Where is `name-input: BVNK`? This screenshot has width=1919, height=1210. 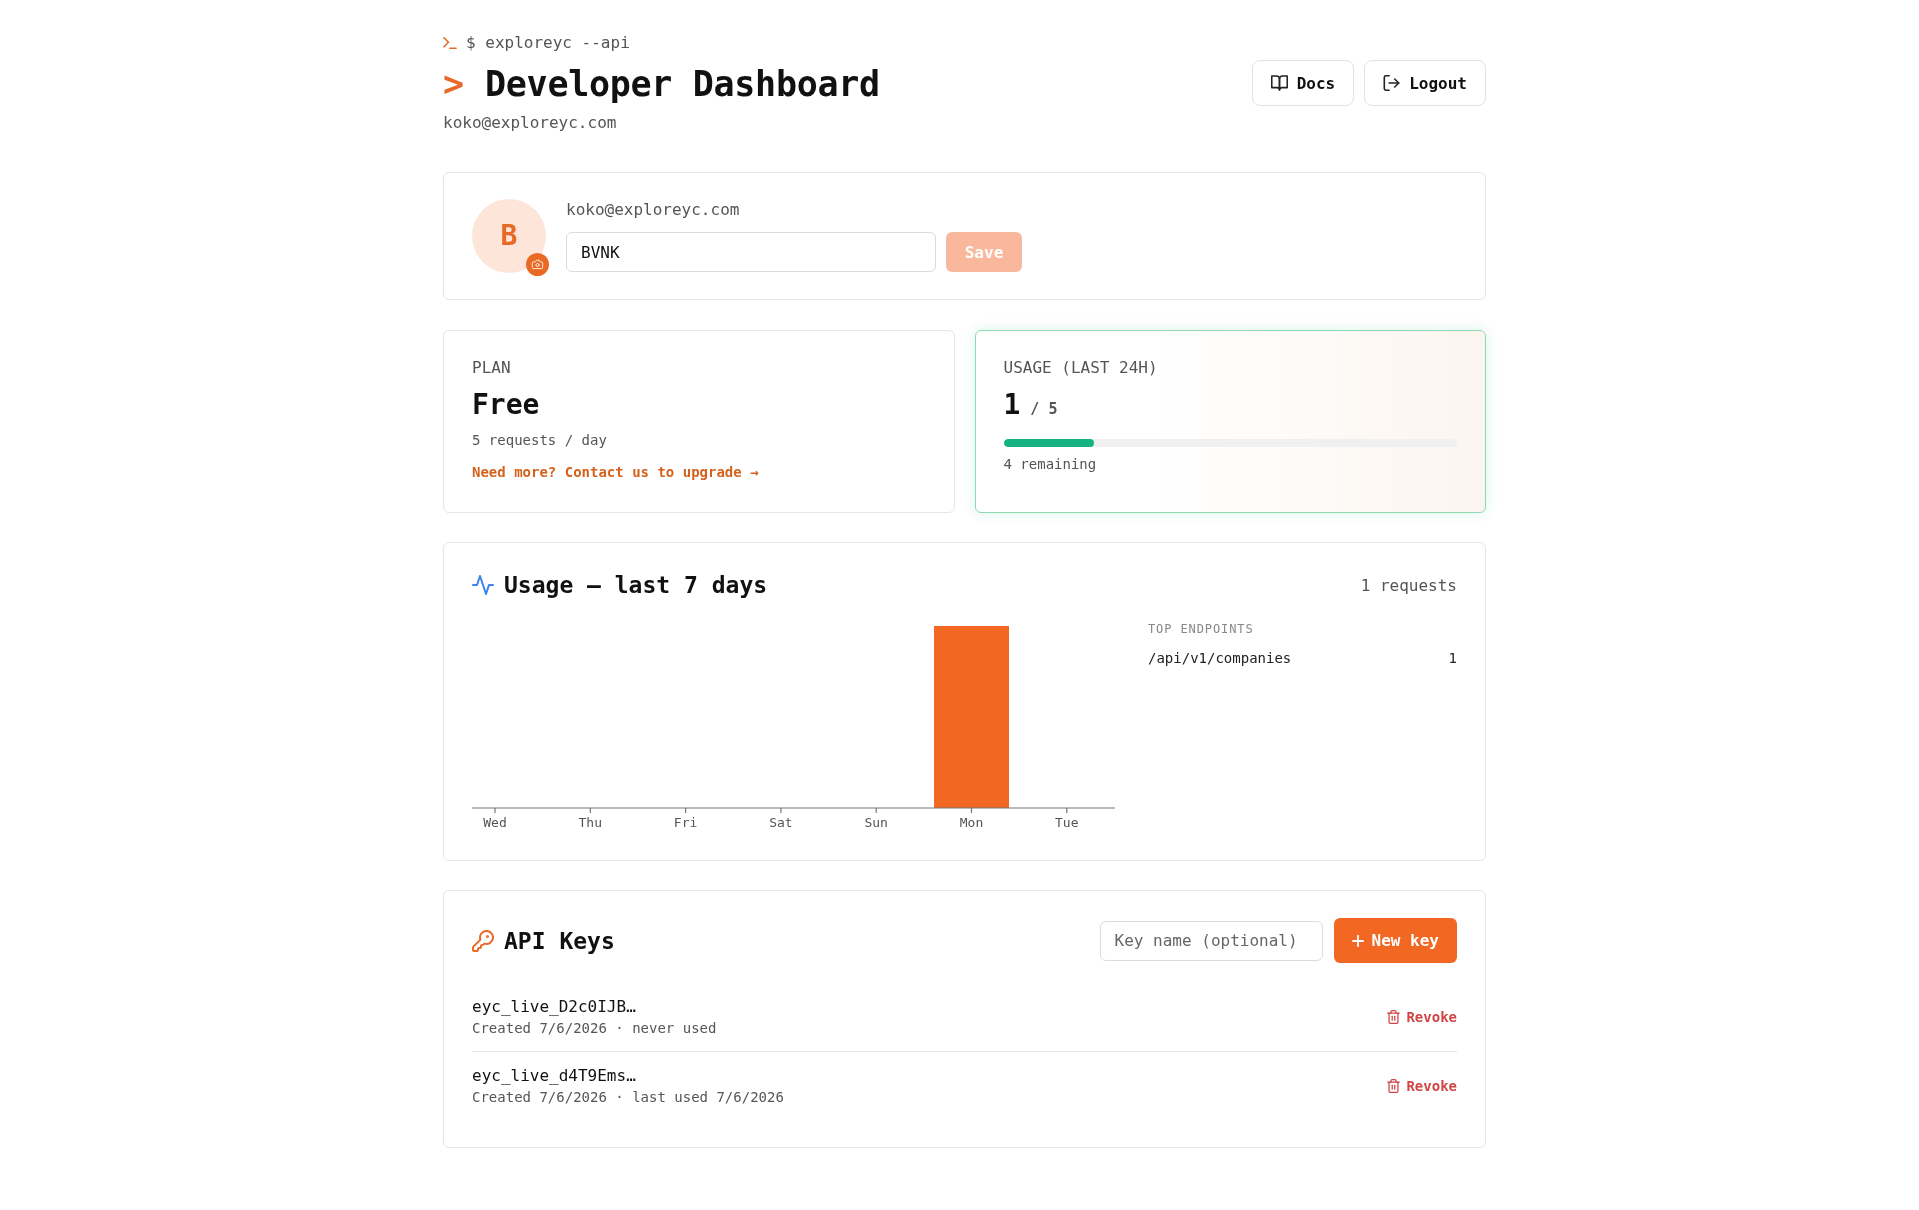
name-input: BVNK is located at coordinates (751, 252).